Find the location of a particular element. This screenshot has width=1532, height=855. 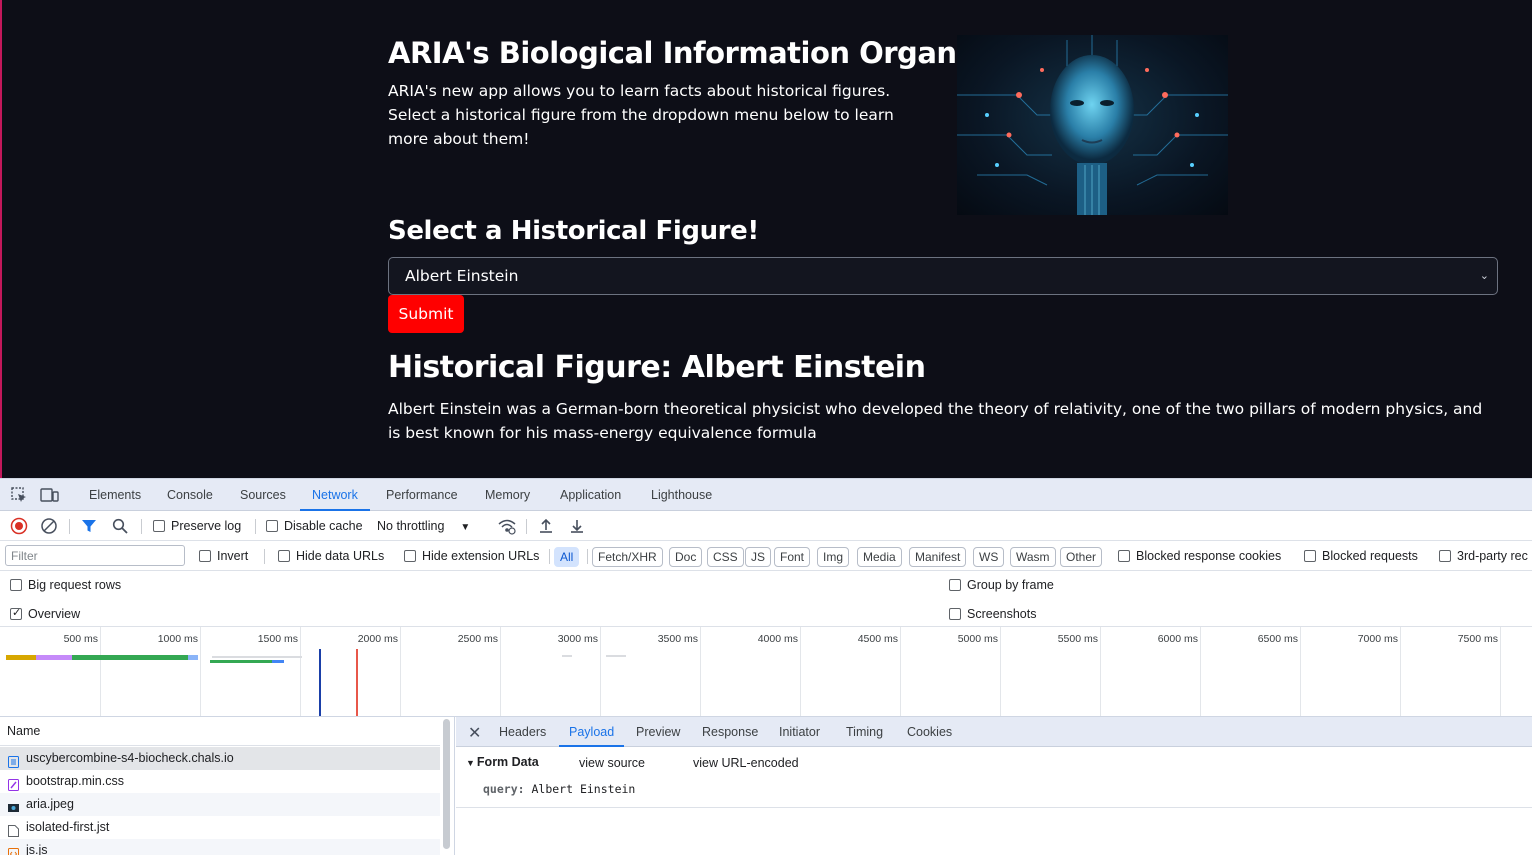

request-row: isolated-first.jst is located at coordinates (220, 827).